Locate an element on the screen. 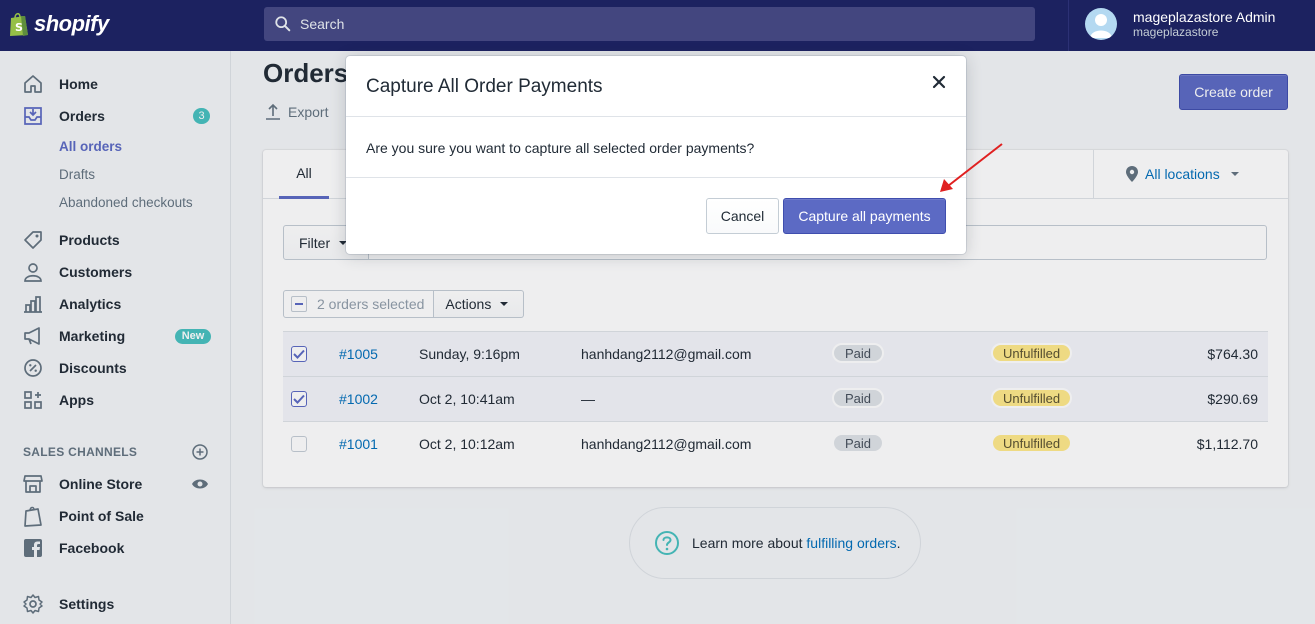  user-name: mageplazastore Admin is located at coordinates (1204, 17).